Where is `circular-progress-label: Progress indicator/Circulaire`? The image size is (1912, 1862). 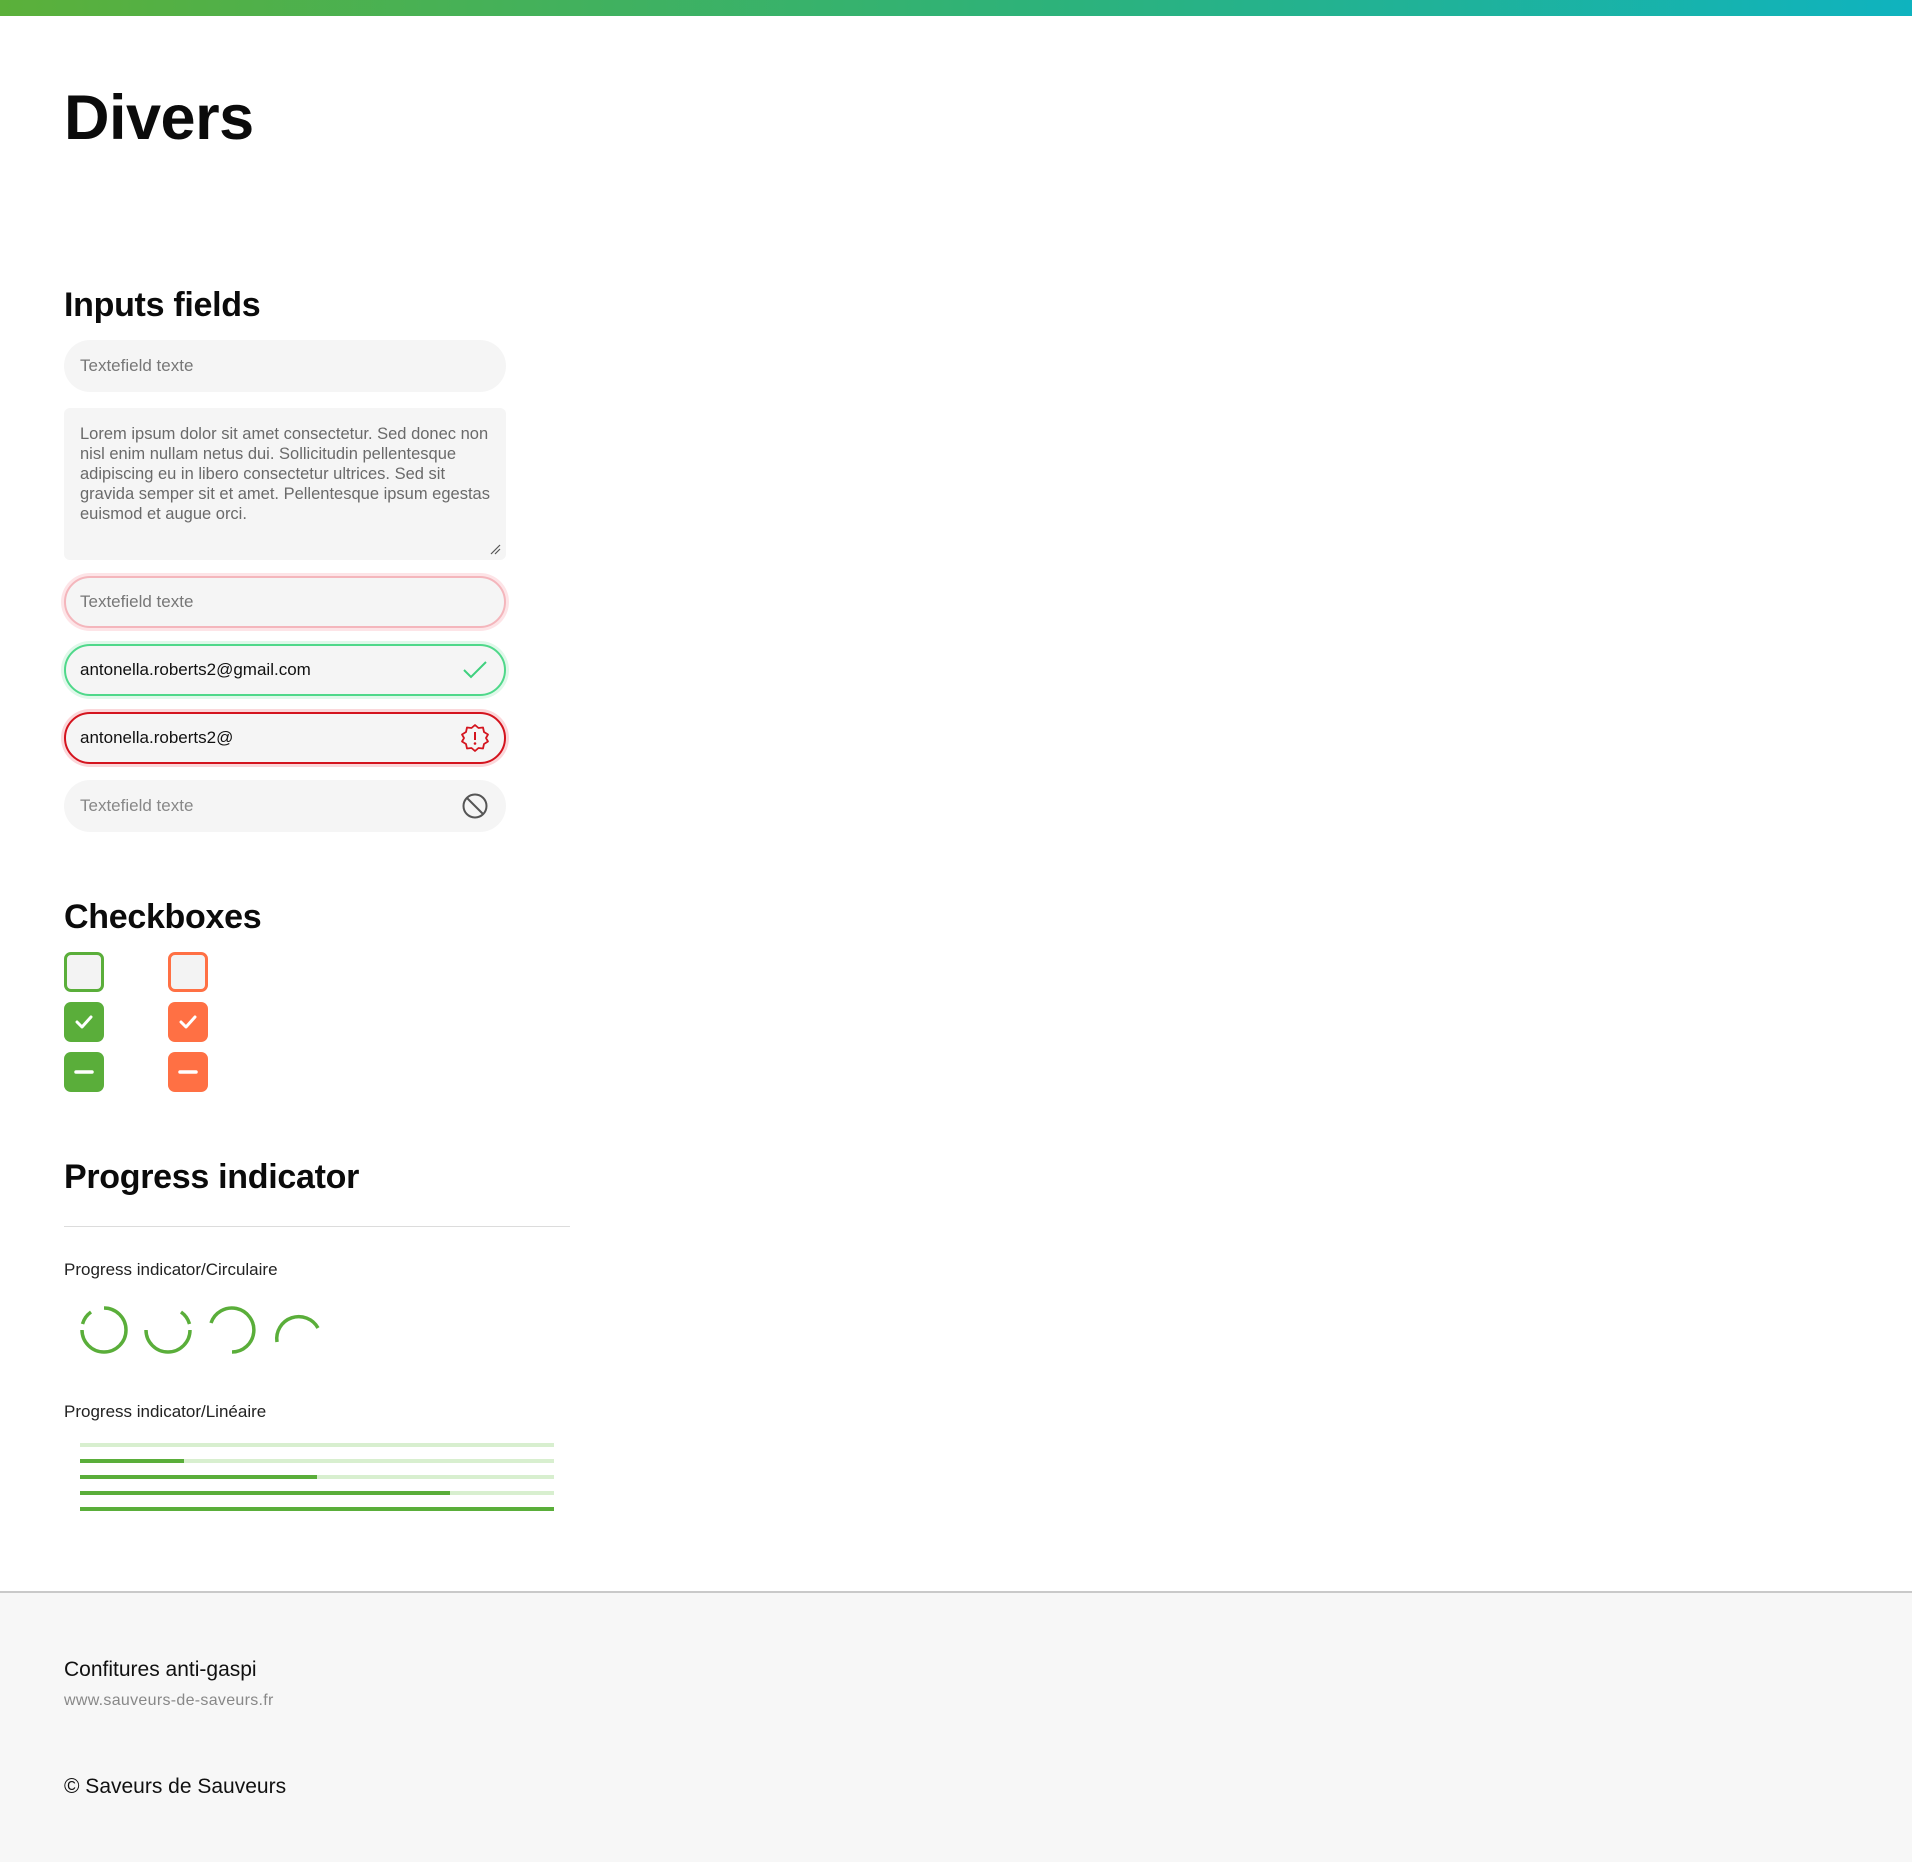
circular-progress-label: Progress indicator/Circulaire is located at coordinates (171, 1269).